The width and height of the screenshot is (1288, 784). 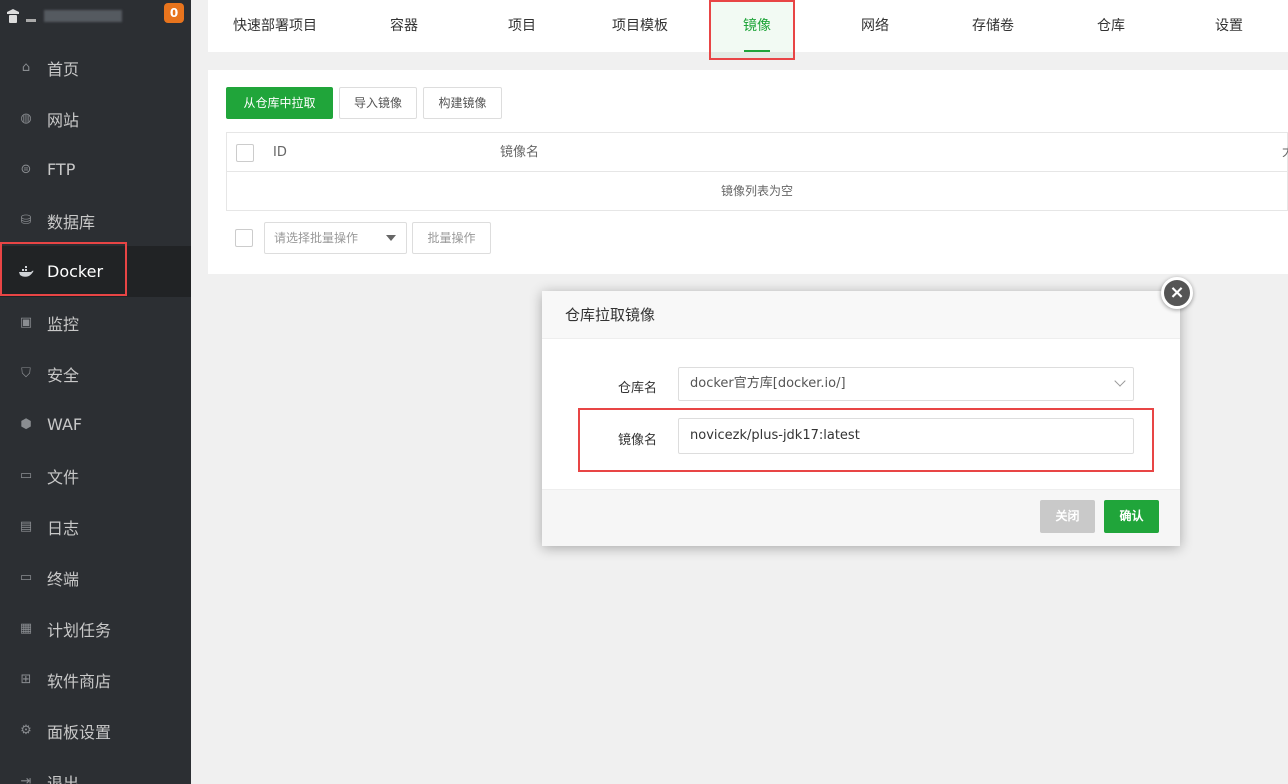 What do you see at coordinates (378, 103) in the screenshot?
I see `import-image-button: 导入镜像` at bounding box center [378, 103].